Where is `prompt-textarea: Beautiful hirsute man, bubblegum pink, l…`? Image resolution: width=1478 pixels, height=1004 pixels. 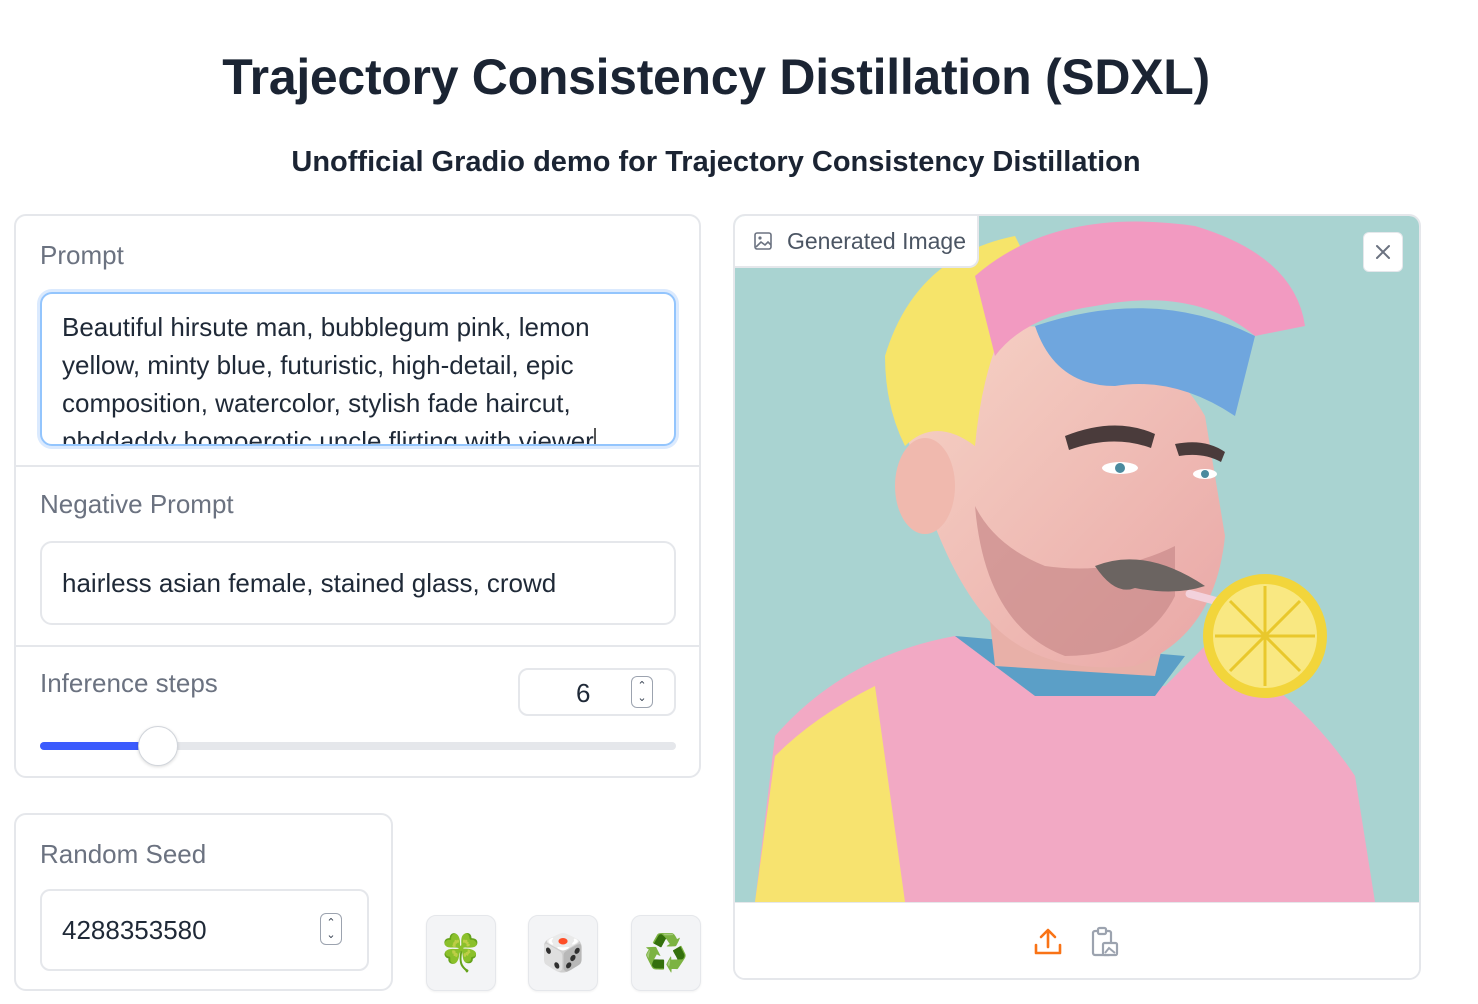 prompt-textarea: Beautiful hirsute man, bubblegum pink, l… is located at coordinates (358, 369).